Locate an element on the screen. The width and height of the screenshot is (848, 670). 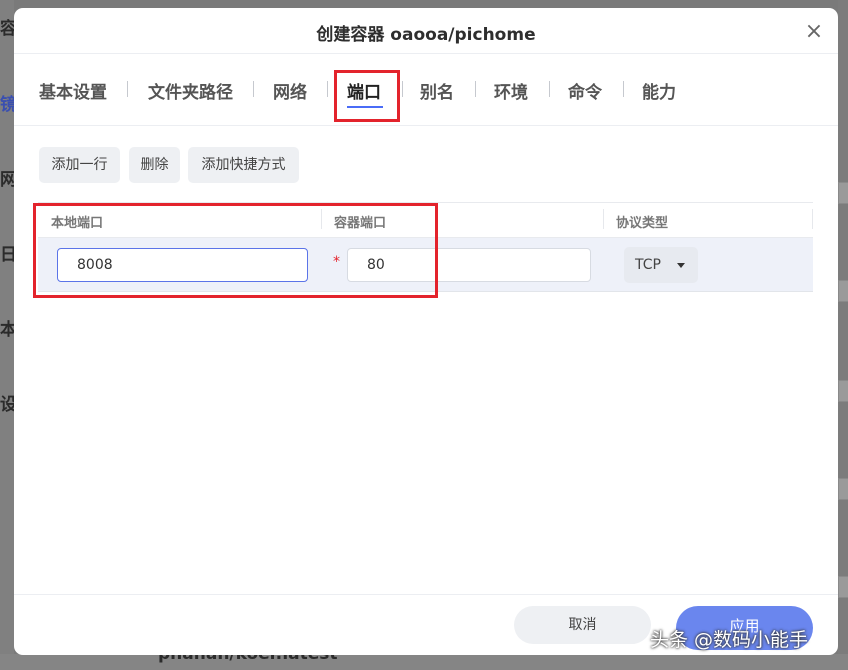
tab-environment: 环境 is located at coordinates (511, 90).